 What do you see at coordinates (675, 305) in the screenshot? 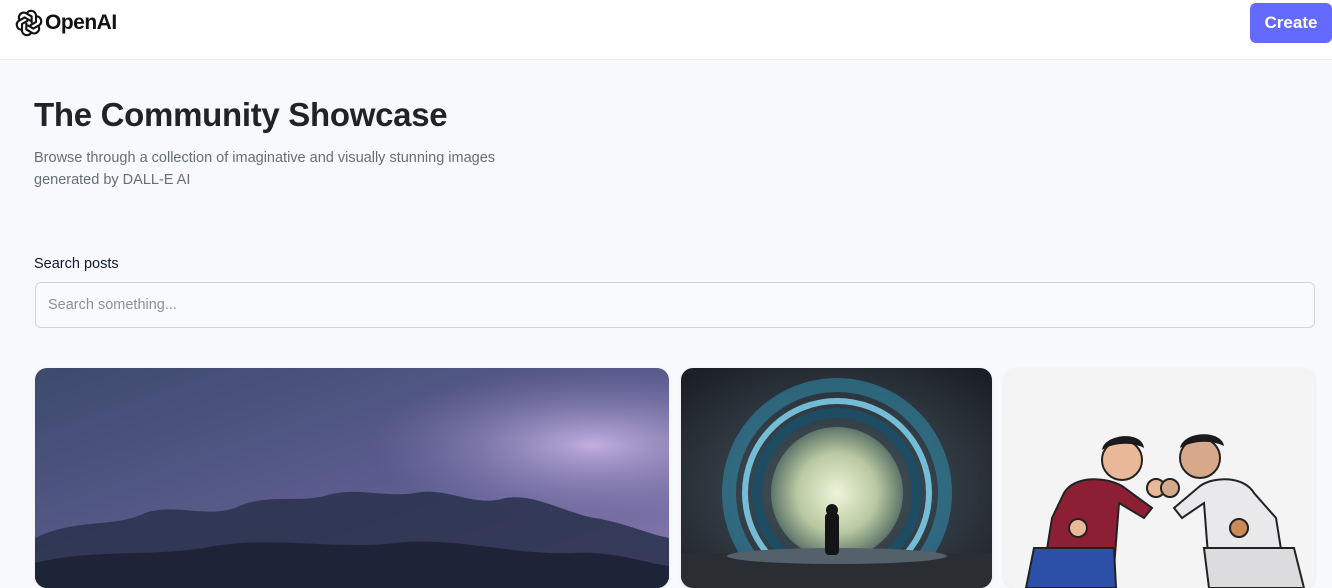
I see `search-input` at bounding box center [675, 305].